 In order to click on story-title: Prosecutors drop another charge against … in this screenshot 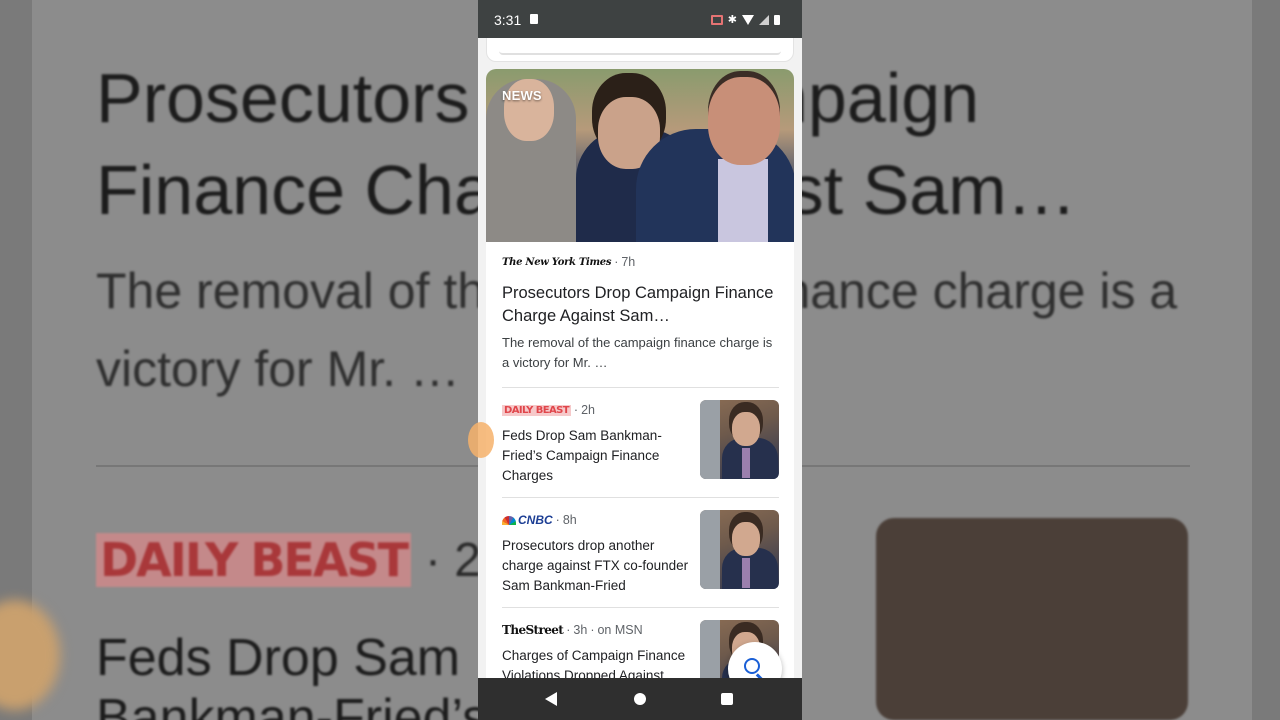, I will do `click(596, 566)`.